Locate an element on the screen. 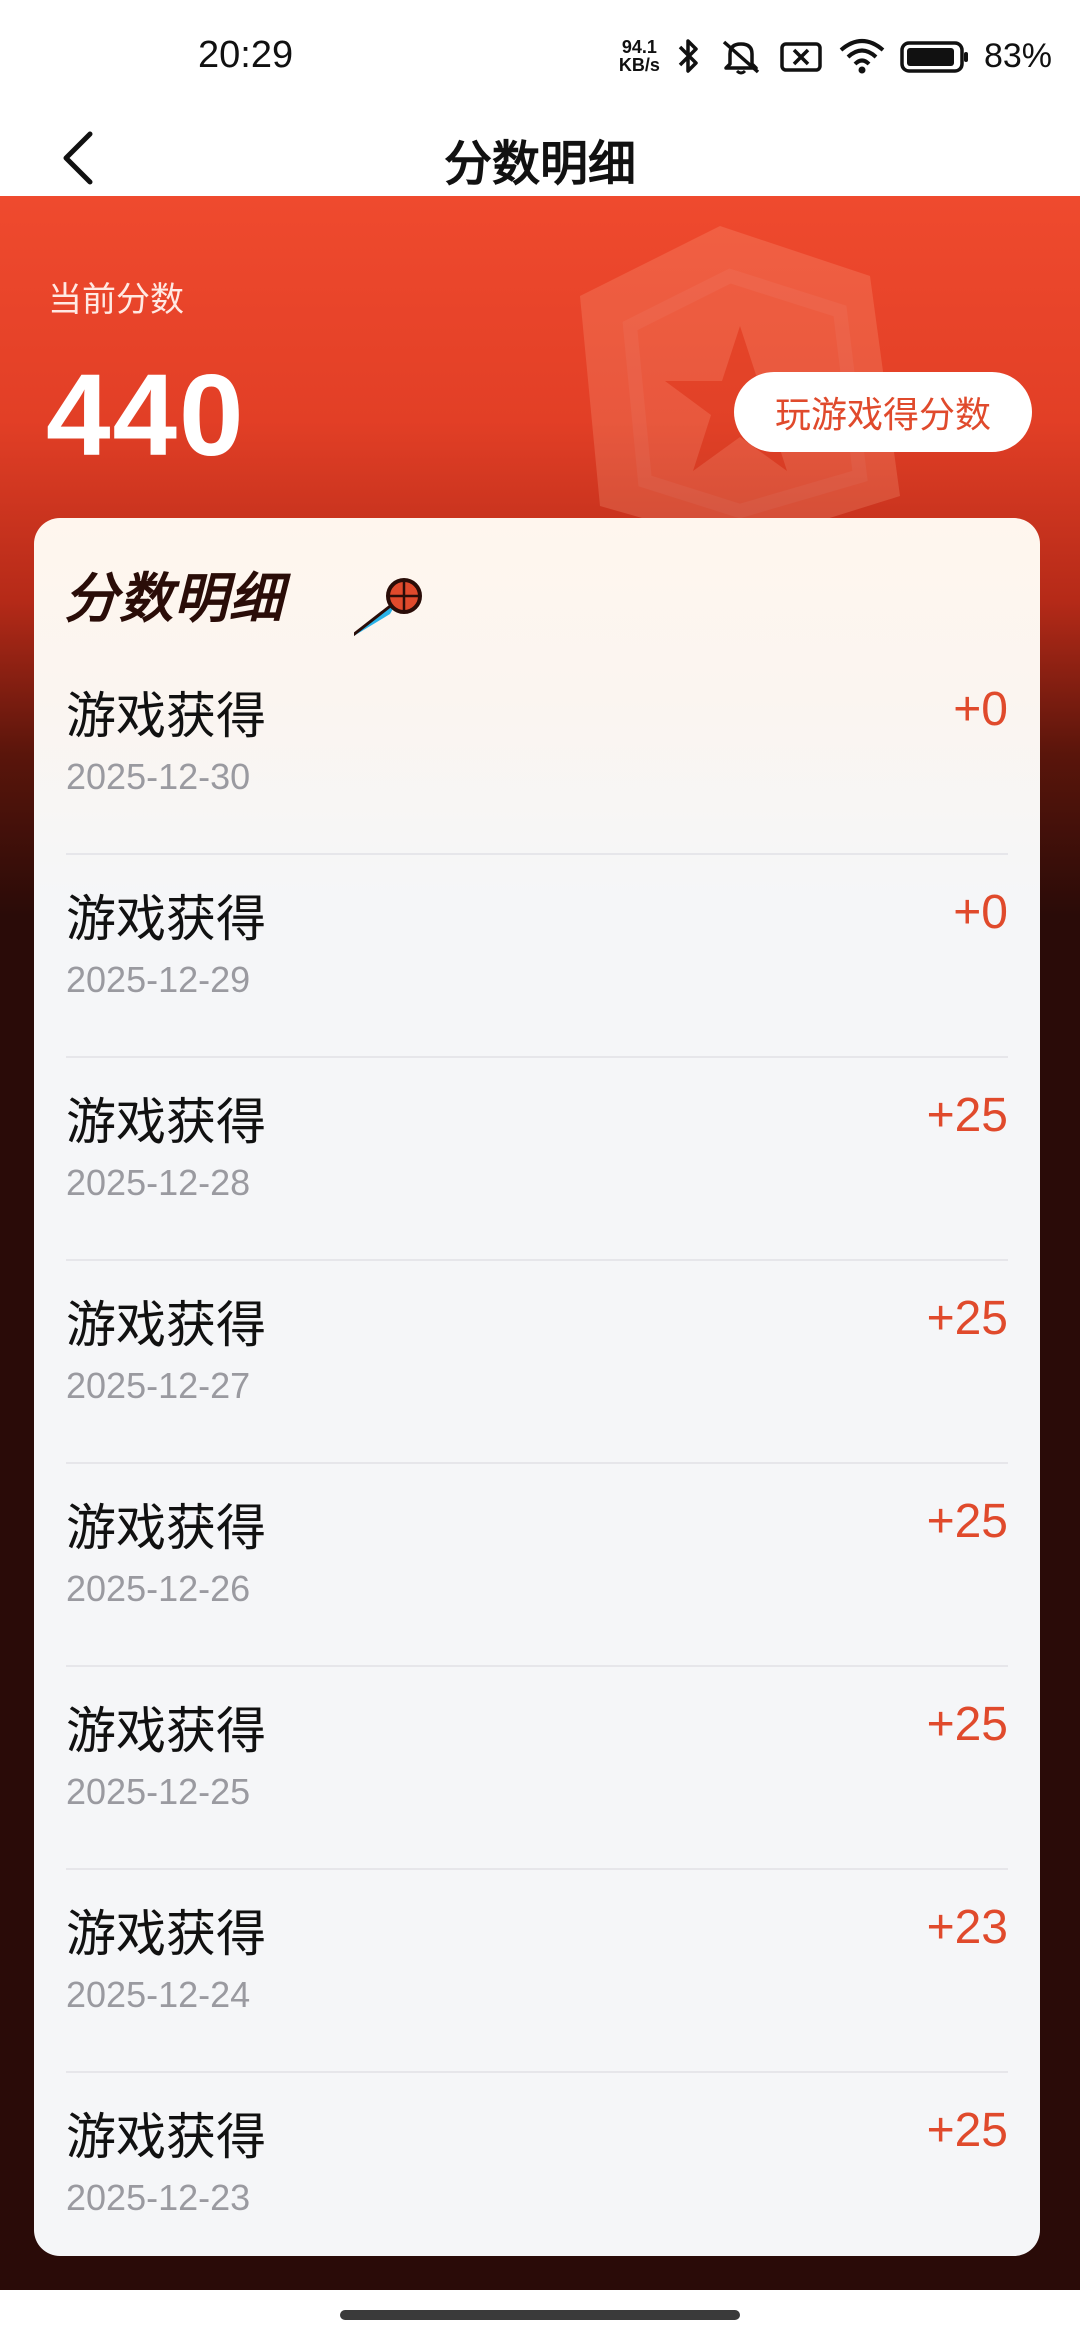 Image resolution: width=1080 pixels, height=2340 pixels. current-score-label: 当前分数 is located at coordinates (116, 300).